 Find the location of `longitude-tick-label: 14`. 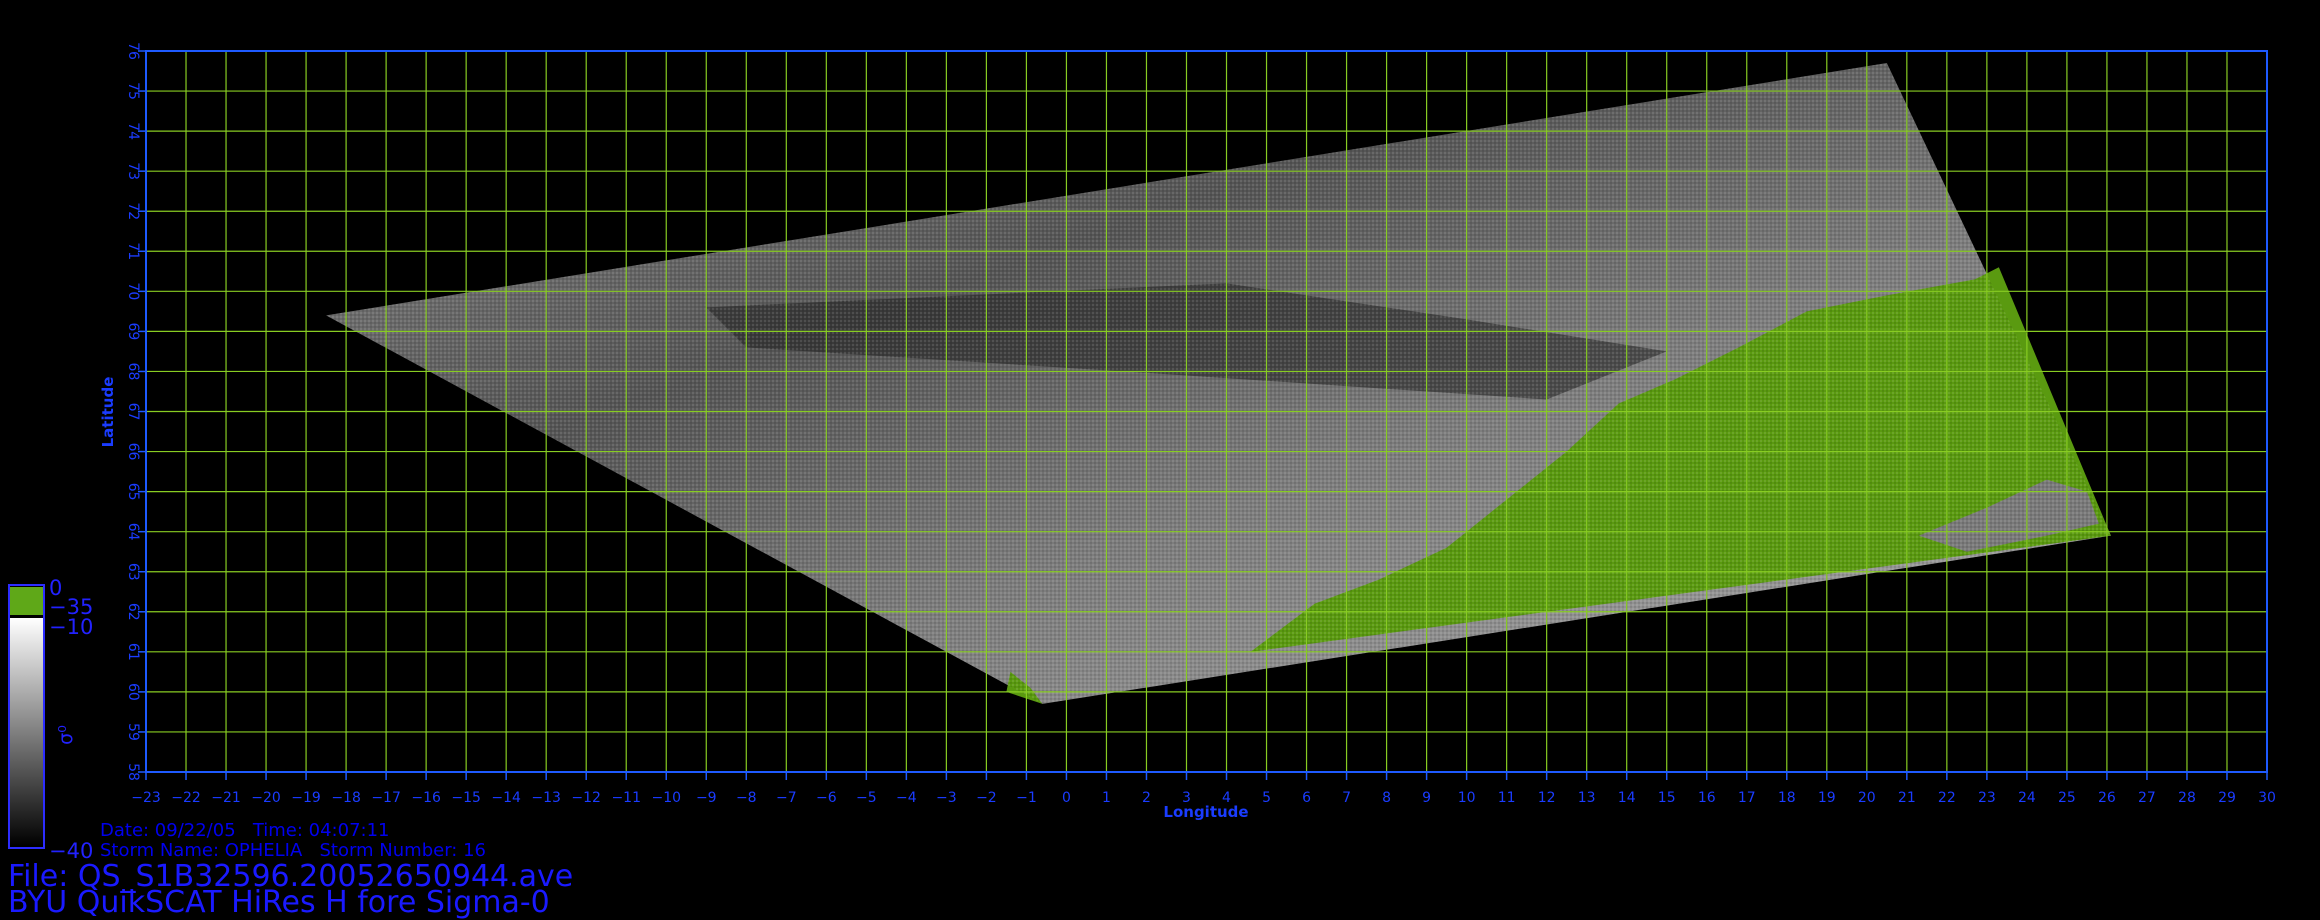

longitude-tick-label: 14 is located at coordinates (1627, 798).